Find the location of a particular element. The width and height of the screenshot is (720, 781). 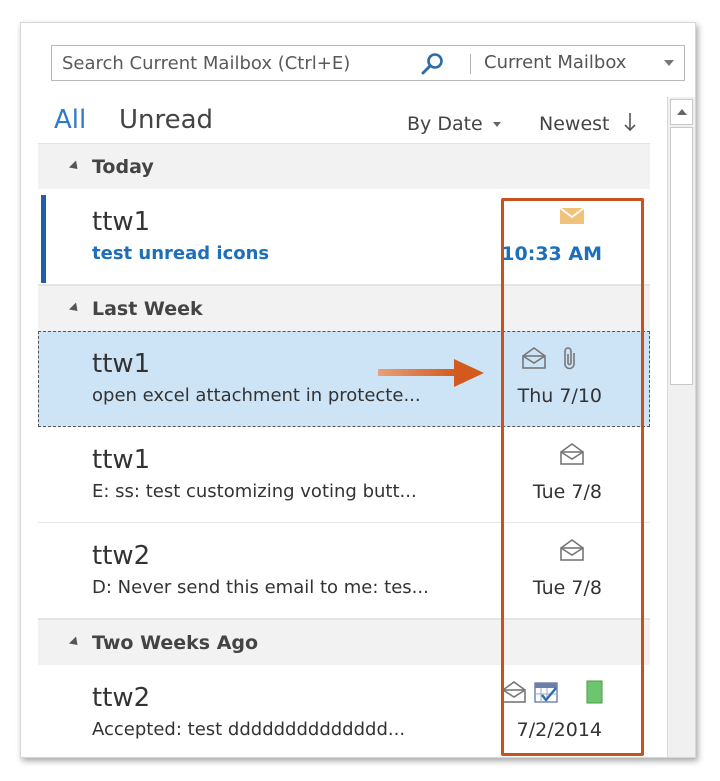

search-bar: Current Mailbox is located at coordinates (368, 63).